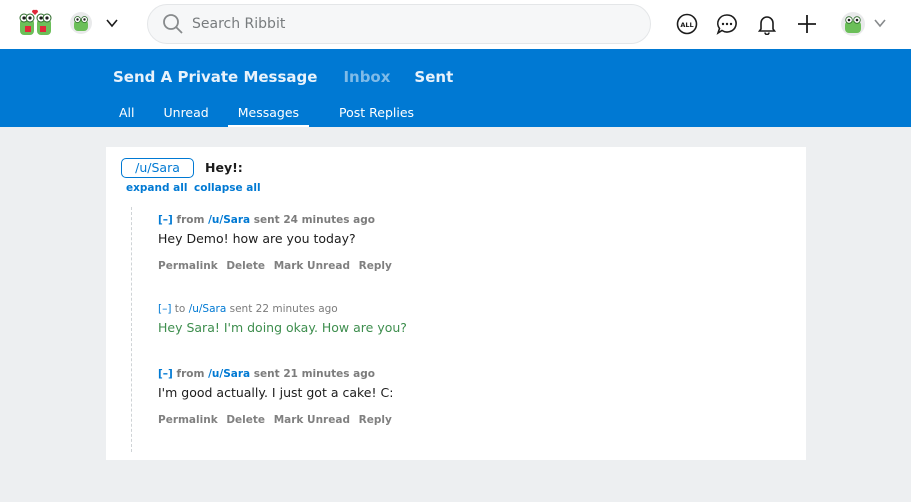 Image resolution: width=911 pixels, height=502 pixels. Describe the element at coordinates (807, 24) in the screenshot. I see `plus-icon` at that location.